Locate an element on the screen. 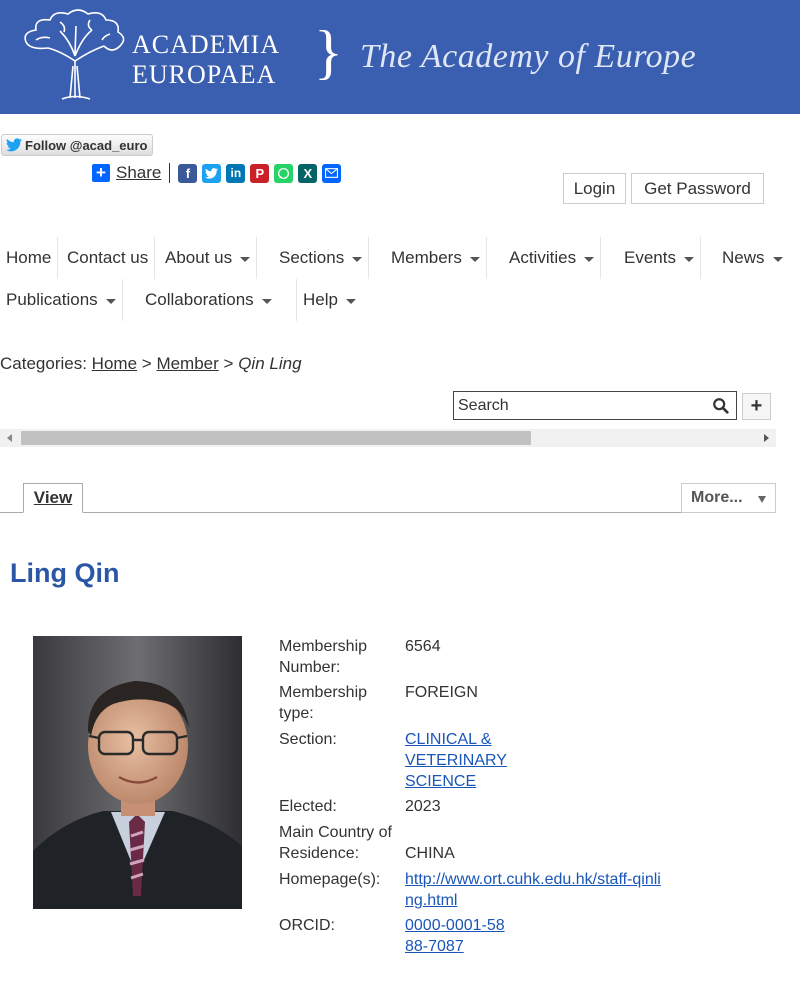 This screenshot has height=990, width=800. field-value-membership-type: FOREIGN is located at coordinates (441, 692).